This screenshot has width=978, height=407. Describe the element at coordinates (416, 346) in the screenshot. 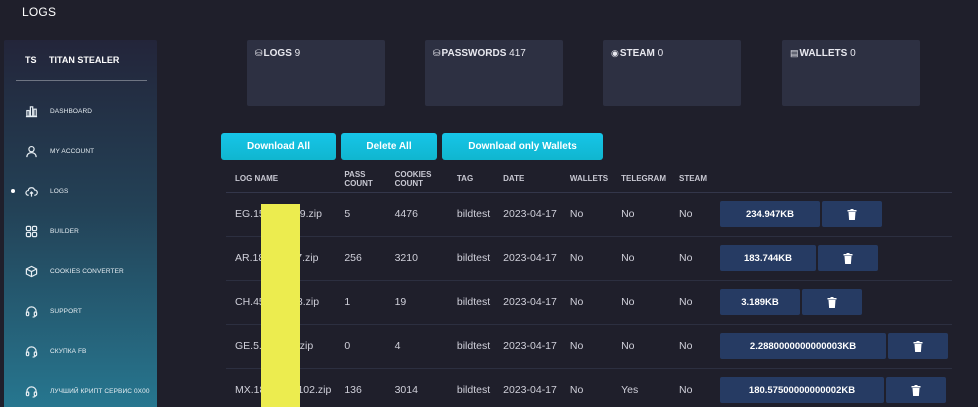

I see `cookies-count-cell: 4` at that location.